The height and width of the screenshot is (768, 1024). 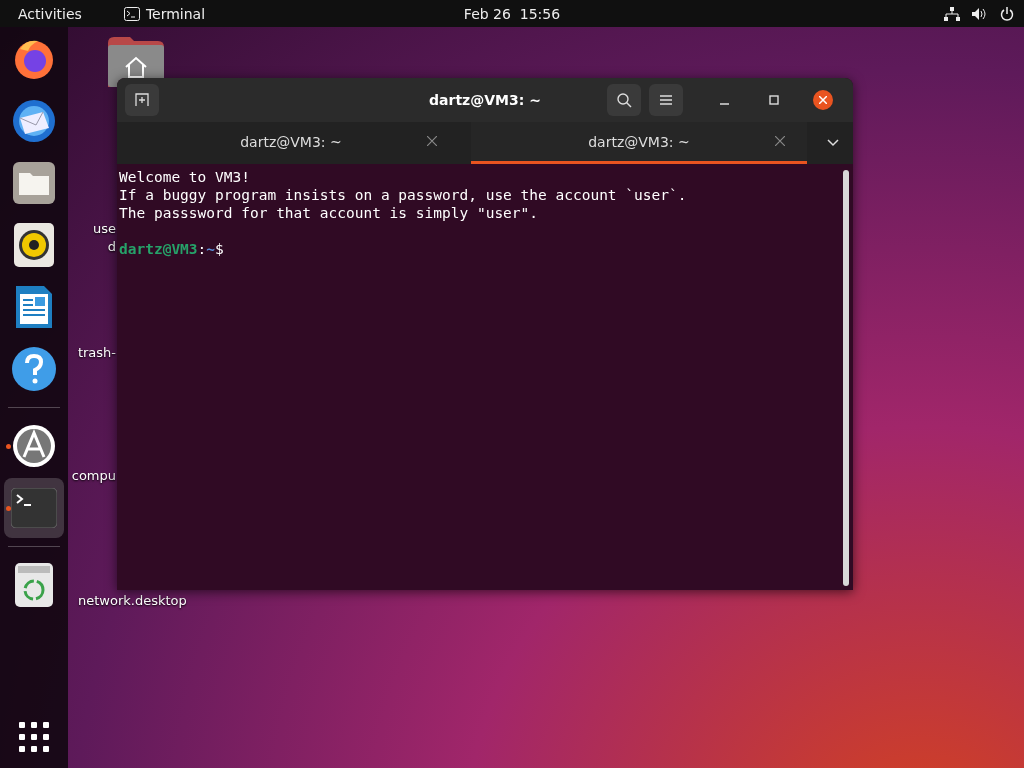 I want to click on menu-icon, so click(x=666, y=100).